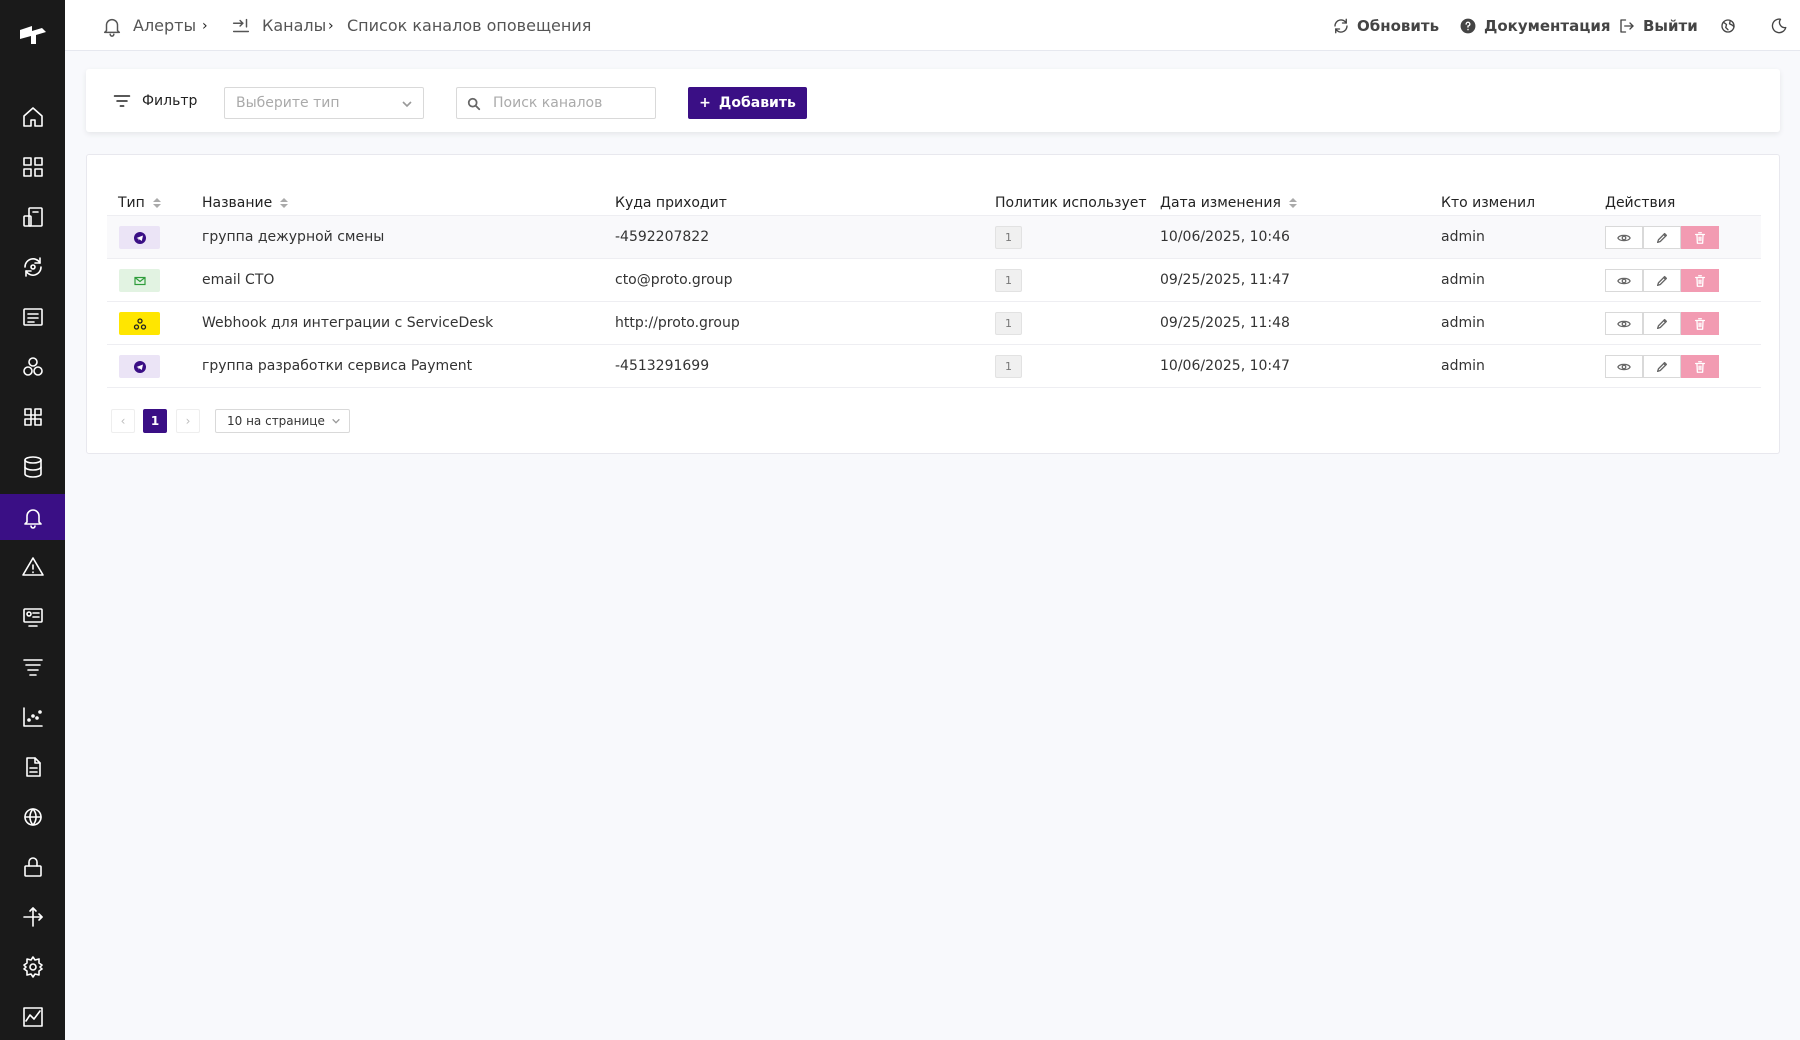  Describe the element at coordinates (32, 35) in the screenshot. I see `proto-logo-icon` at that location.